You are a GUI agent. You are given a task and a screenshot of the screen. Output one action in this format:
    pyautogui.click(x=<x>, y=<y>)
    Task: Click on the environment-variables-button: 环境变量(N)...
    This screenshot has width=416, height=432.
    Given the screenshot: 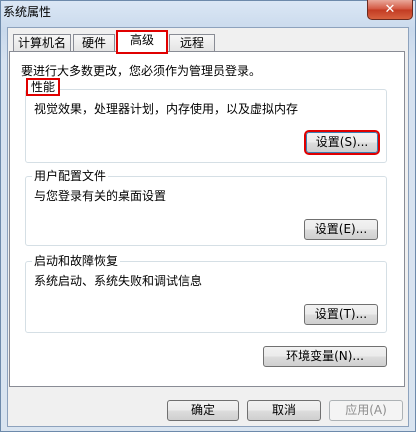 What is the action you would take?
    pyautogui.click(x=325, y=356)
    